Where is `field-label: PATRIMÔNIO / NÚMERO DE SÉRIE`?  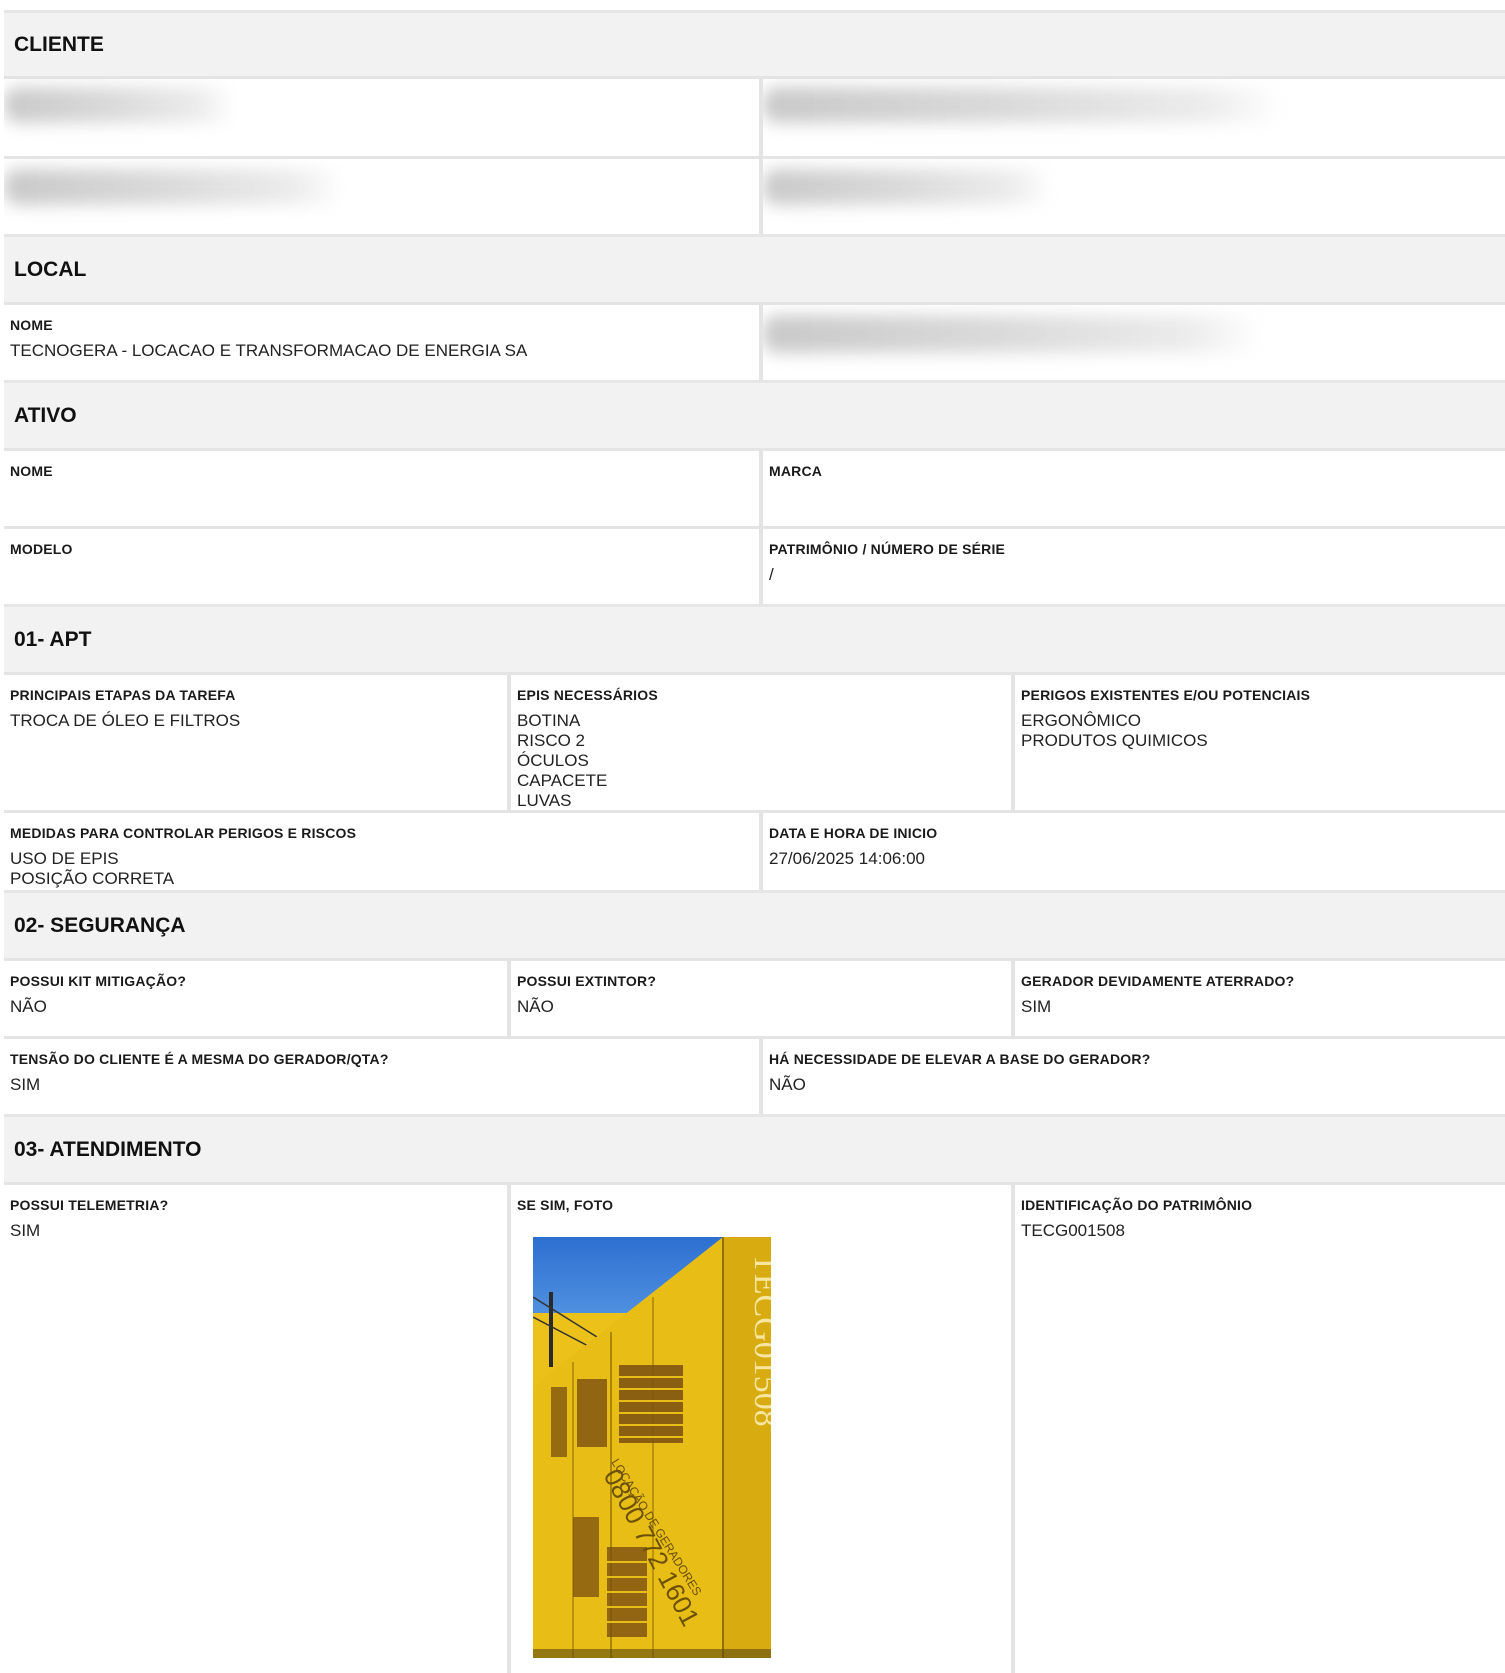 field-label: PATRIMÔNIO / NÚMERO DE SÉRIE is located at coordinates (887, 549).